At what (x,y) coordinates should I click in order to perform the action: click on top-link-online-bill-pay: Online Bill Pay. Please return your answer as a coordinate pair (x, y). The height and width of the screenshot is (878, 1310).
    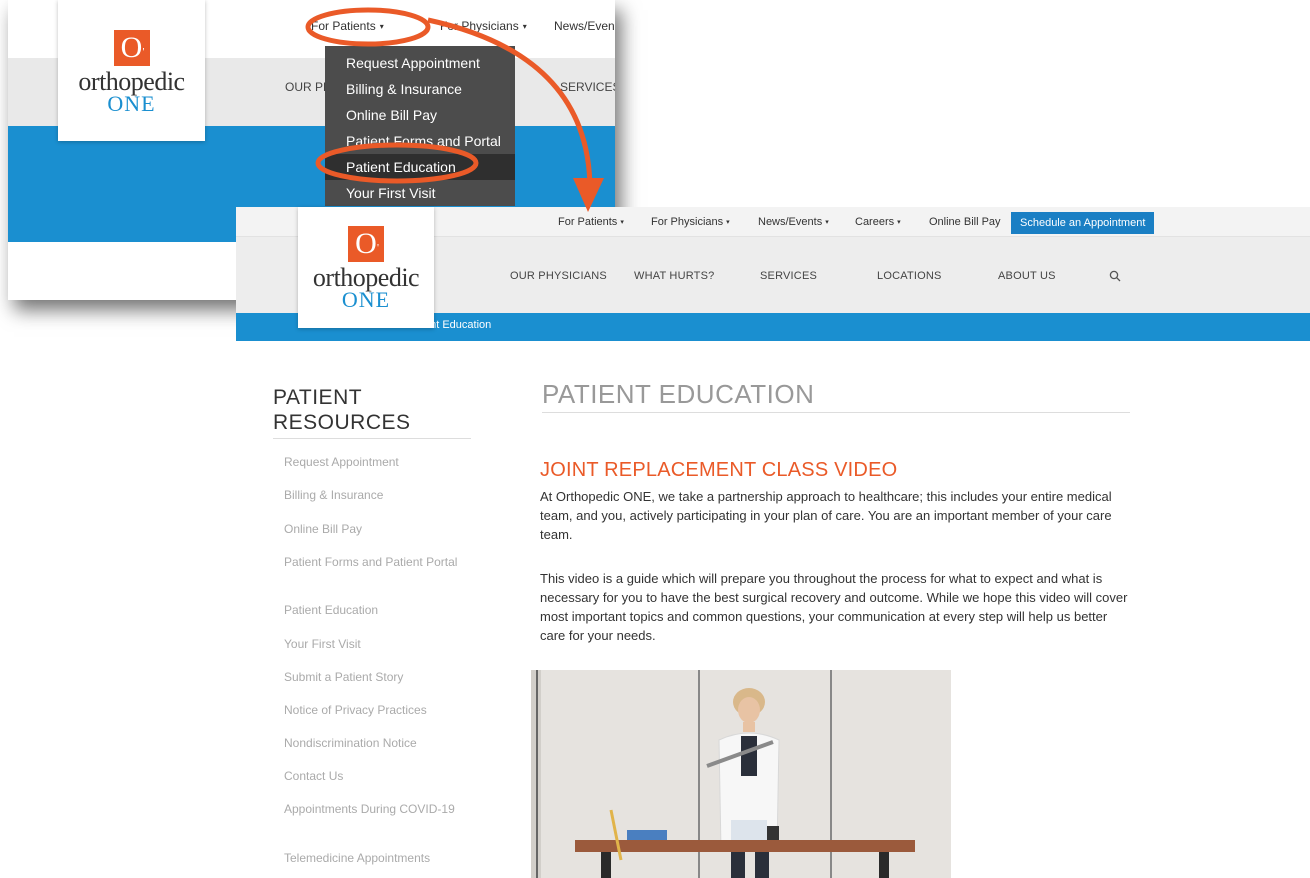
    Looking at the image, I should click on (965, 222).